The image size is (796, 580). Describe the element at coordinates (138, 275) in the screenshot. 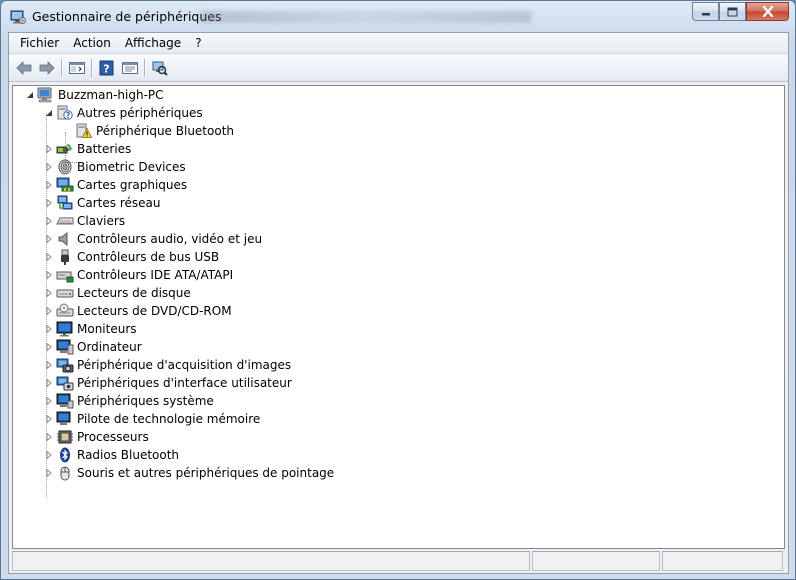

I see `tree-item-controleurs-ide: Contrôleurs IDE ATA/ATAPI` at that location.